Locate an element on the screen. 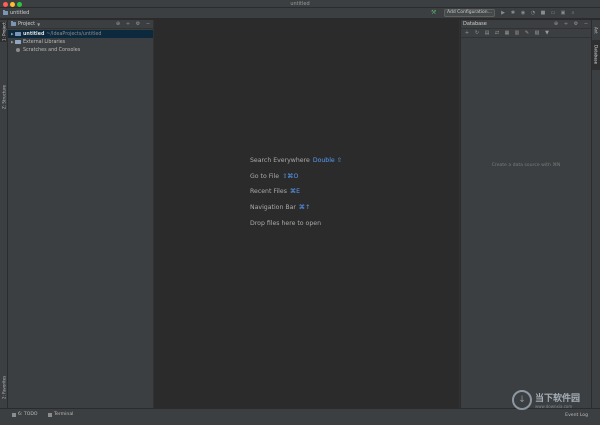  watermark-icon: ↓ is located at coordinates (522, 400).